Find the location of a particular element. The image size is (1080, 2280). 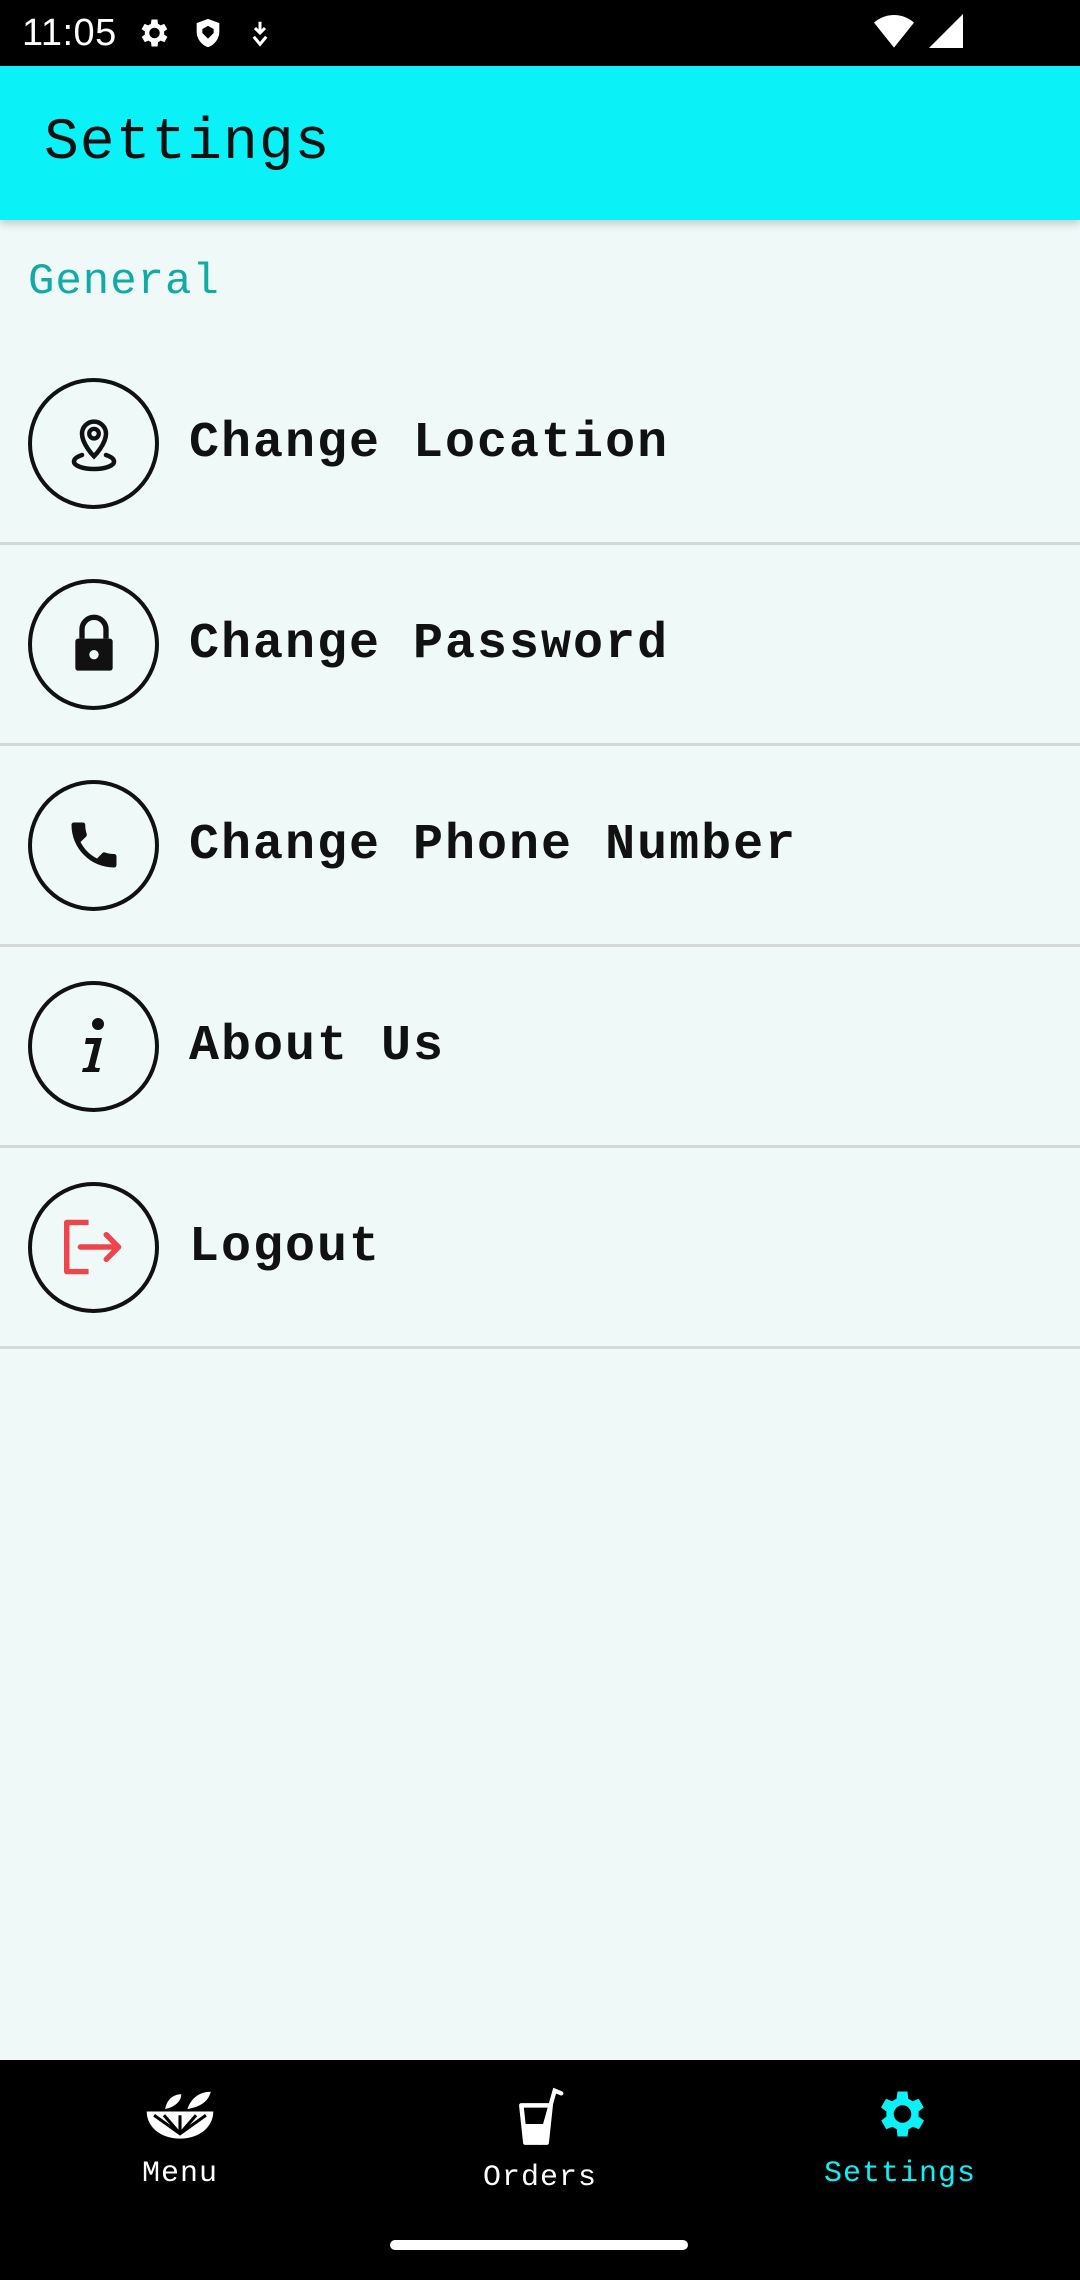

phone-icon is located at coordinates (93, 845).